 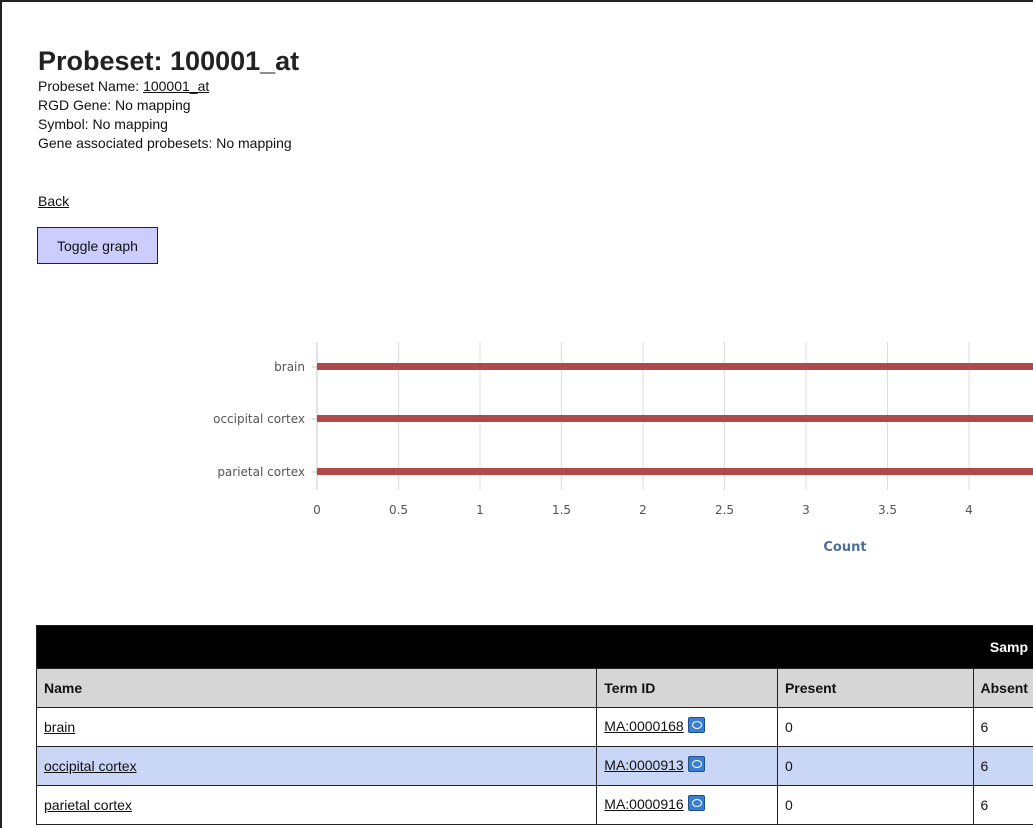 I want to click on toggle-graph-button: Toggle graph, so click(x=97, y=245).